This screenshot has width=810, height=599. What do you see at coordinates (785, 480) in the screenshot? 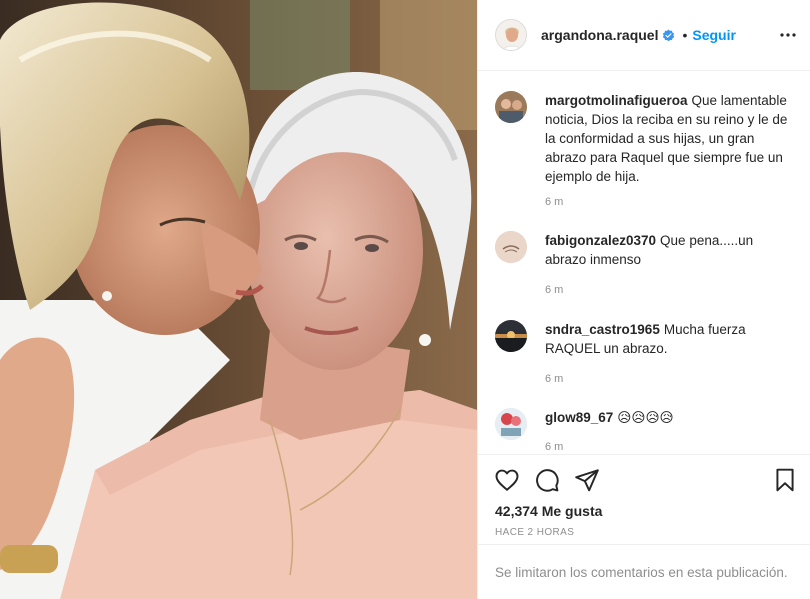
I see `bookmark-icon` at bounding box center [785, 480].